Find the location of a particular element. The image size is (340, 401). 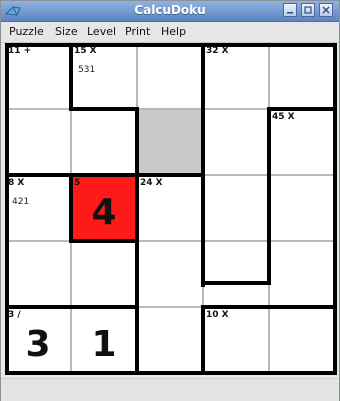

board-border-top is located at coordinates (171, 45).